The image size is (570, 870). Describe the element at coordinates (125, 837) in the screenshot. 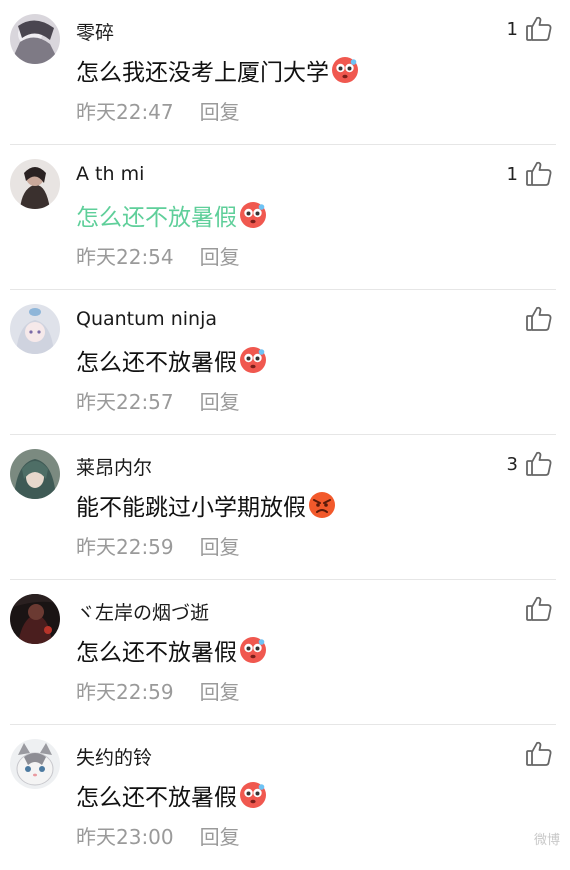

I see `timestamp: 昨天23:00` at that location.